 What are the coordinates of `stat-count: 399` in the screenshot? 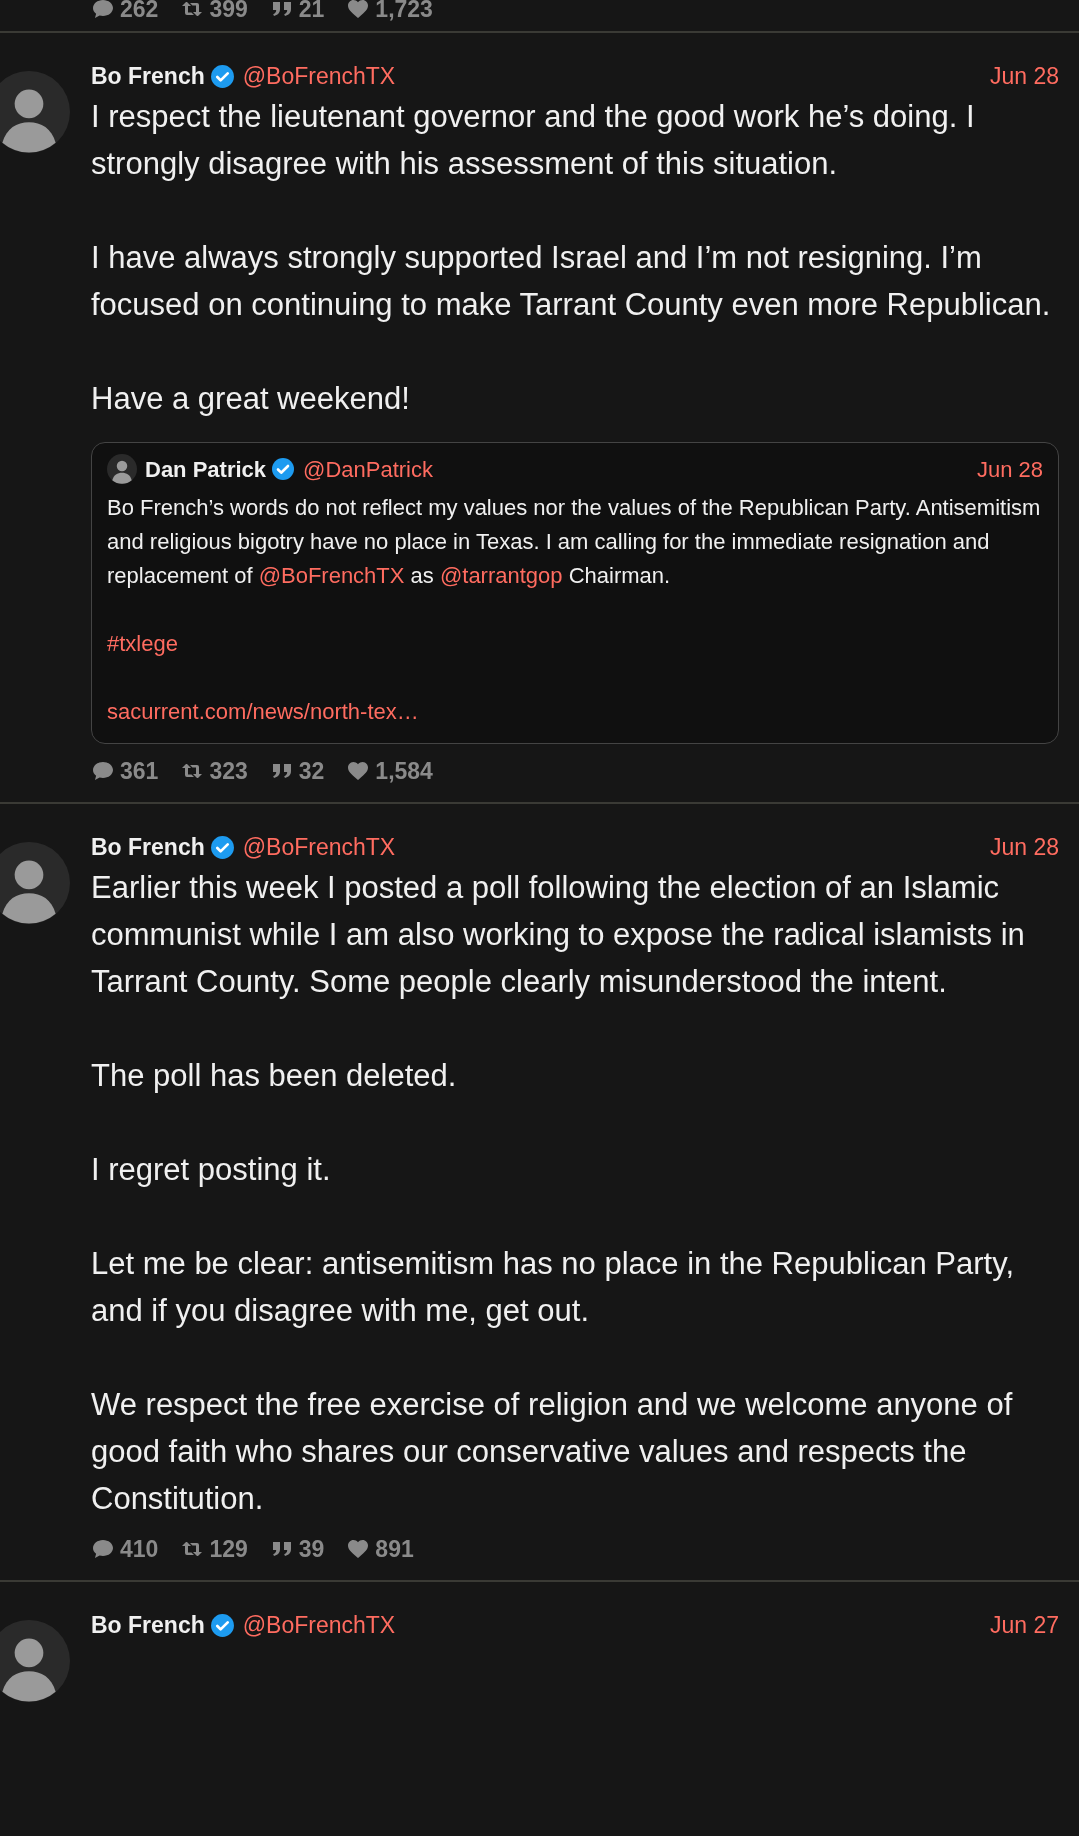 It's located at (228, 12).